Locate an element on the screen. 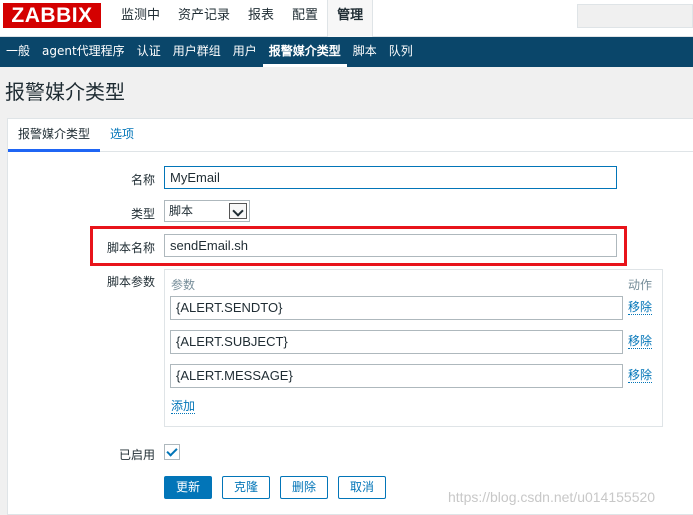 The width and height of the screenshot is (693, 515). main-menu: 监测中 资产记录 报表 配置 管理 is located at coordinates (243, 18).